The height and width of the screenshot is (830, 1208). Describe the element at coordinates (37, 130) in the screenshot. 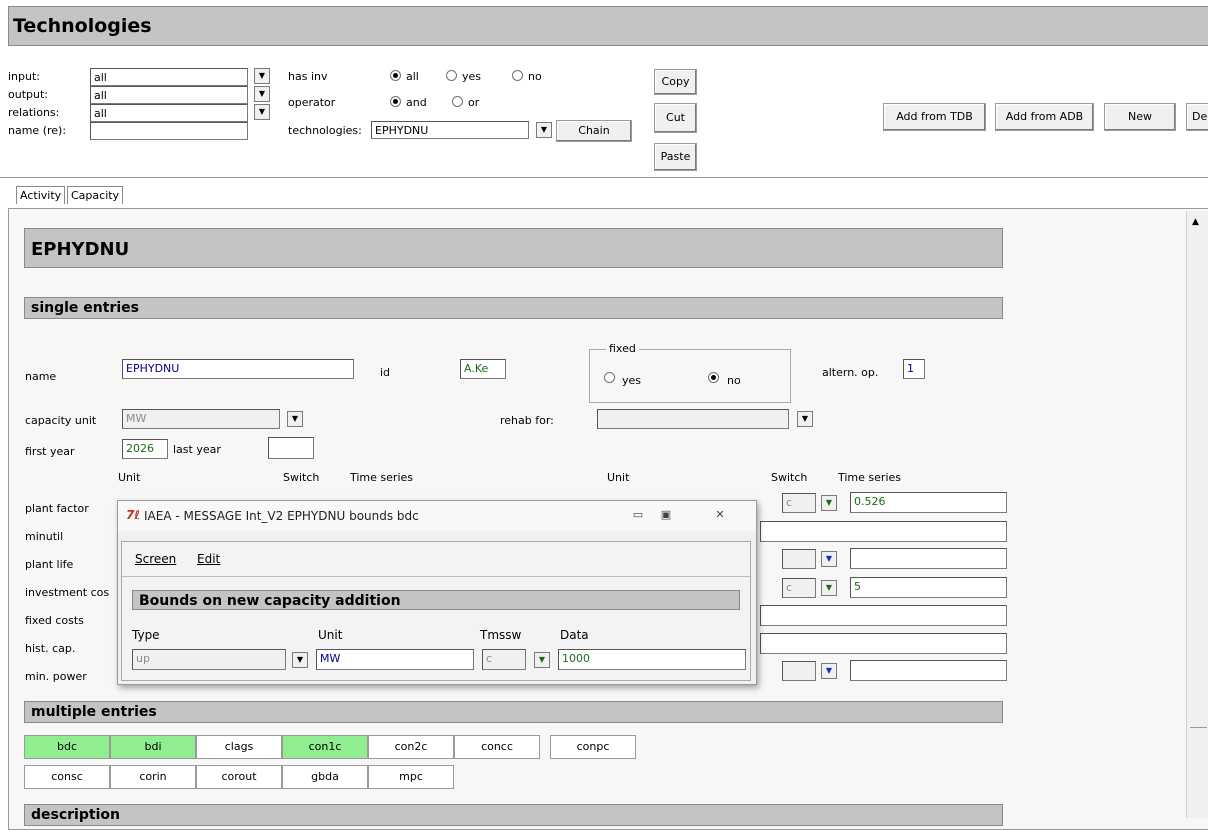

I see `name-re-label: name (re):` at that location.